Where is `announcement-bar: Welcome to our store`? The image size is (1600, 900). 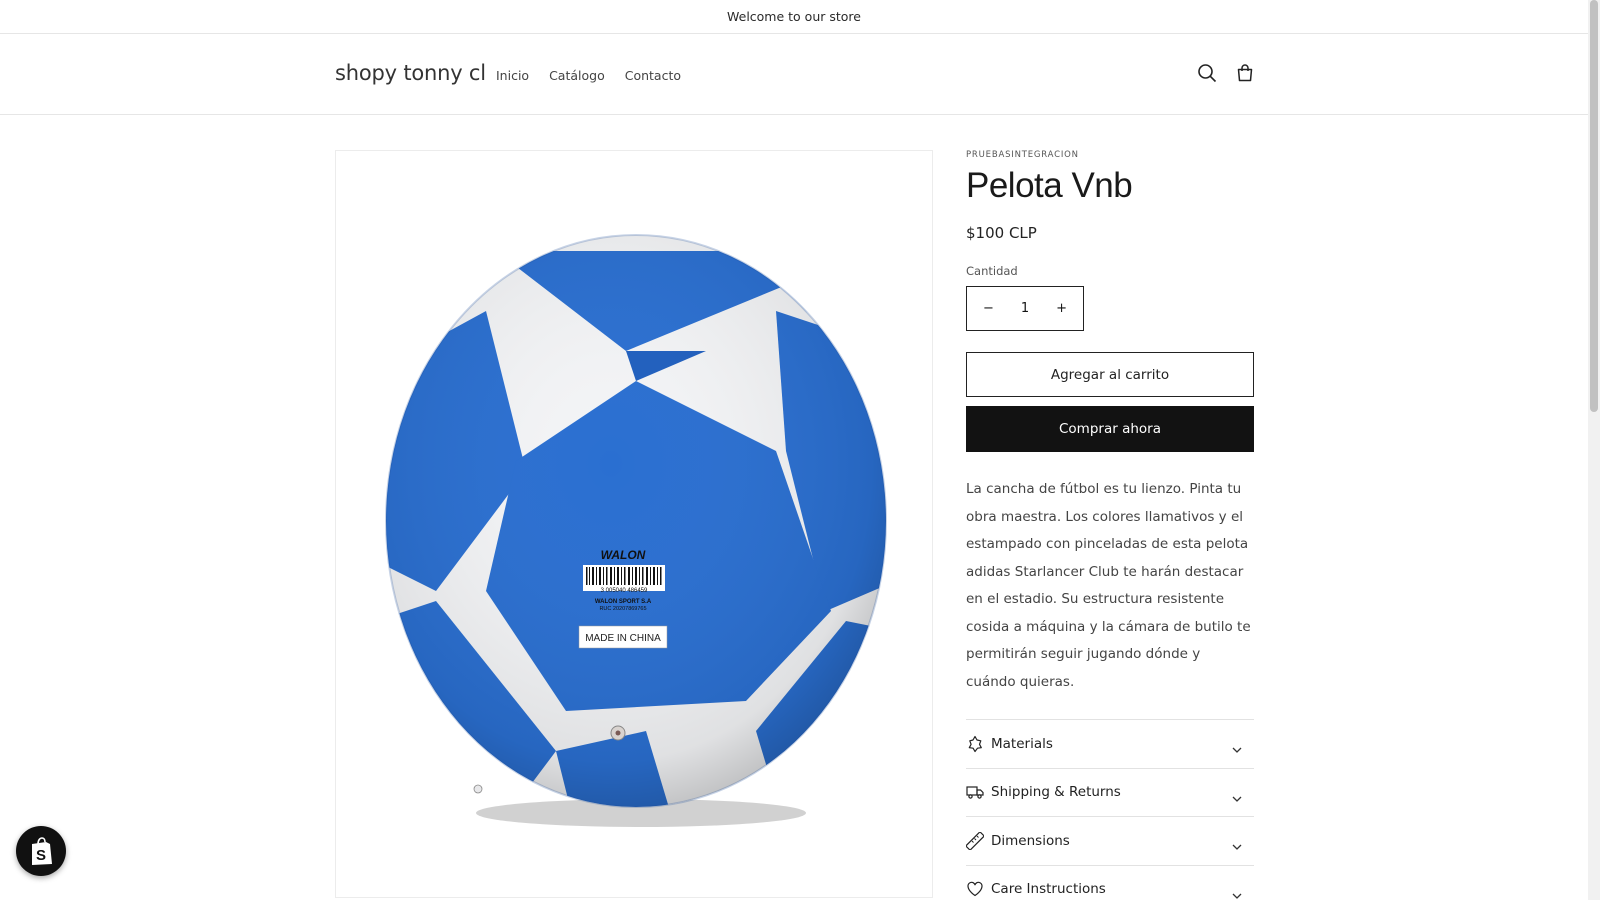 announcement-bar: Welcome to our store is located at coordinates (794, 17).